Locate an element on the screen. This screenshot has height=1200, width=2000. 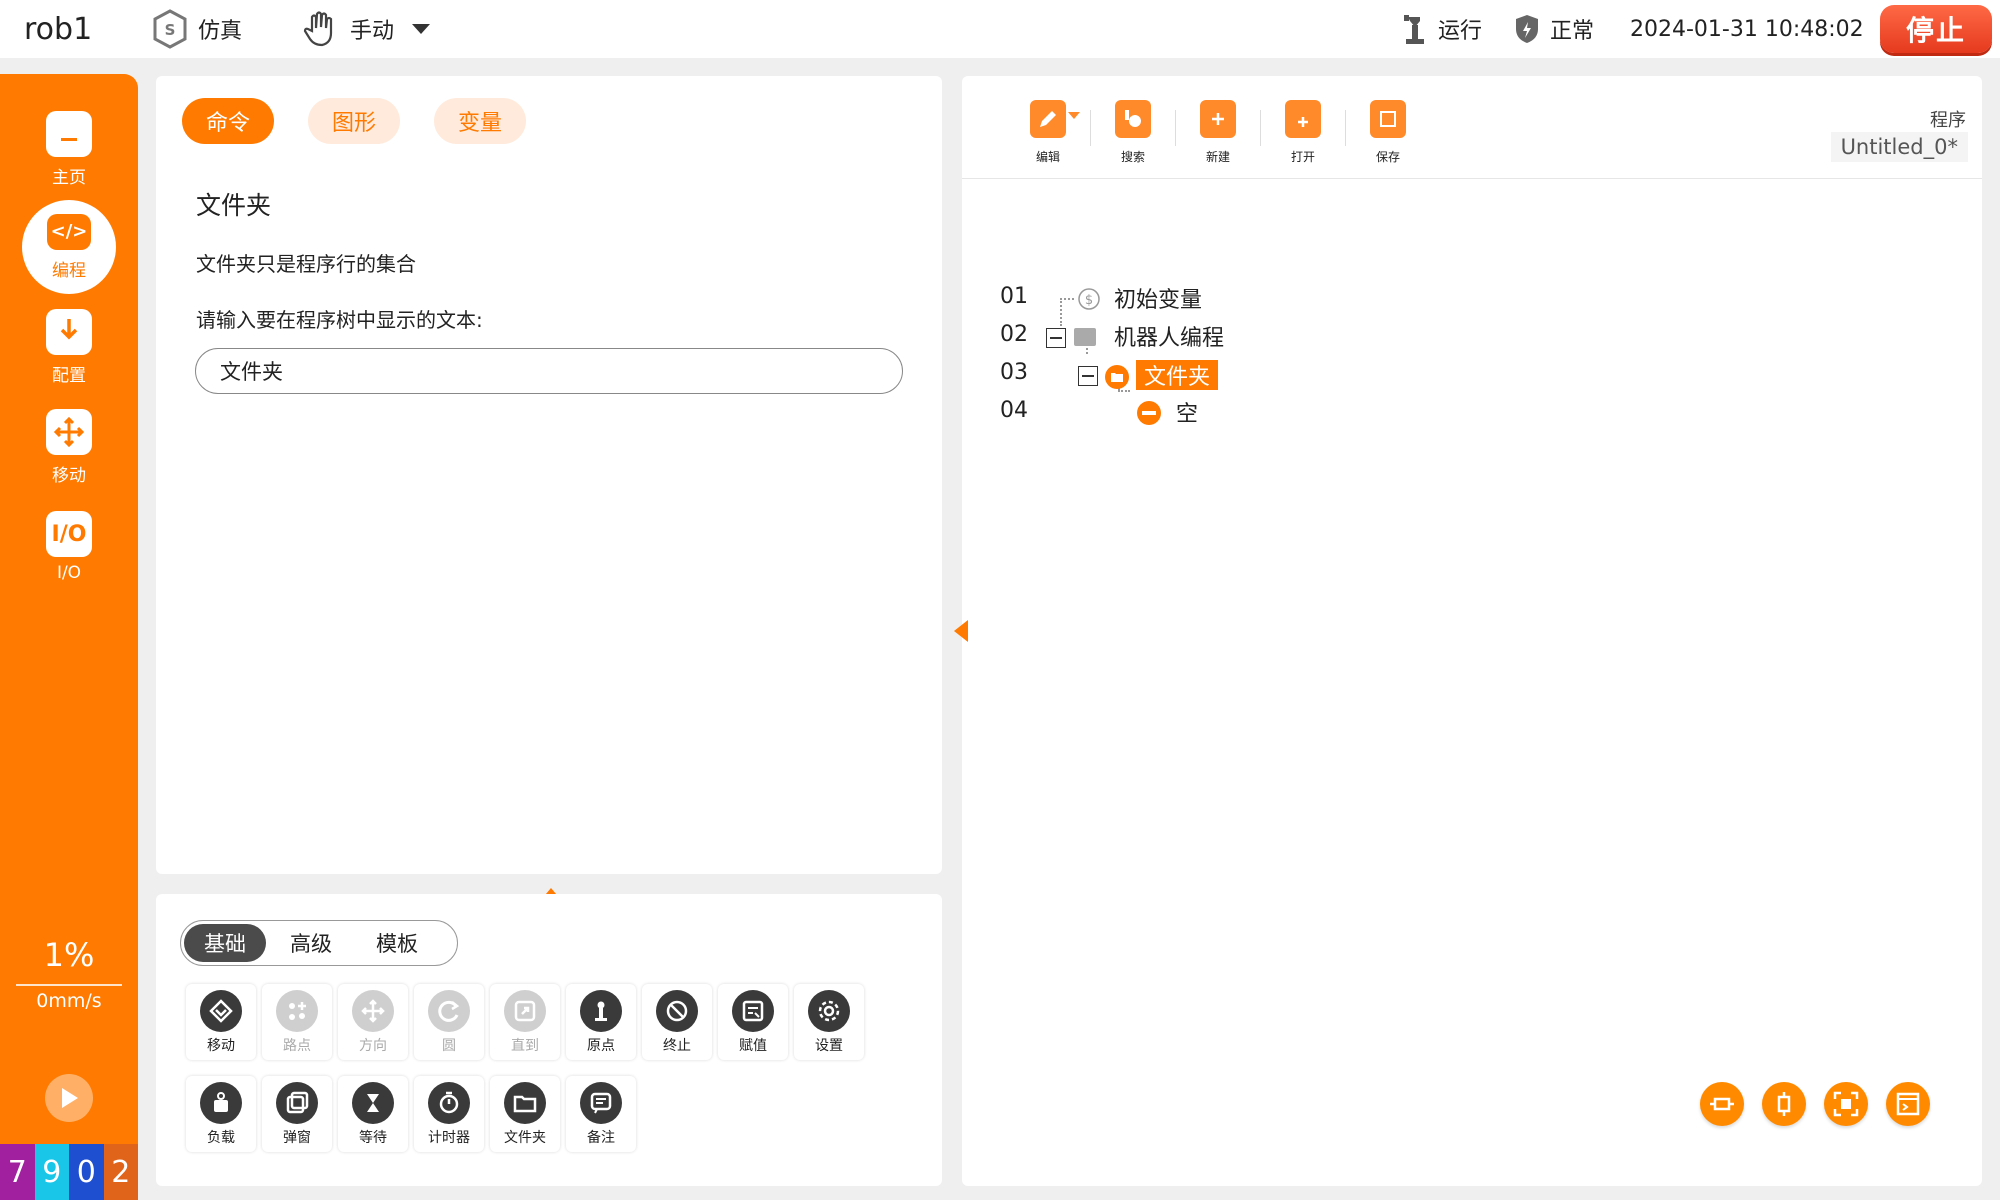
assign-icon is located at coordinates (753, 1011).